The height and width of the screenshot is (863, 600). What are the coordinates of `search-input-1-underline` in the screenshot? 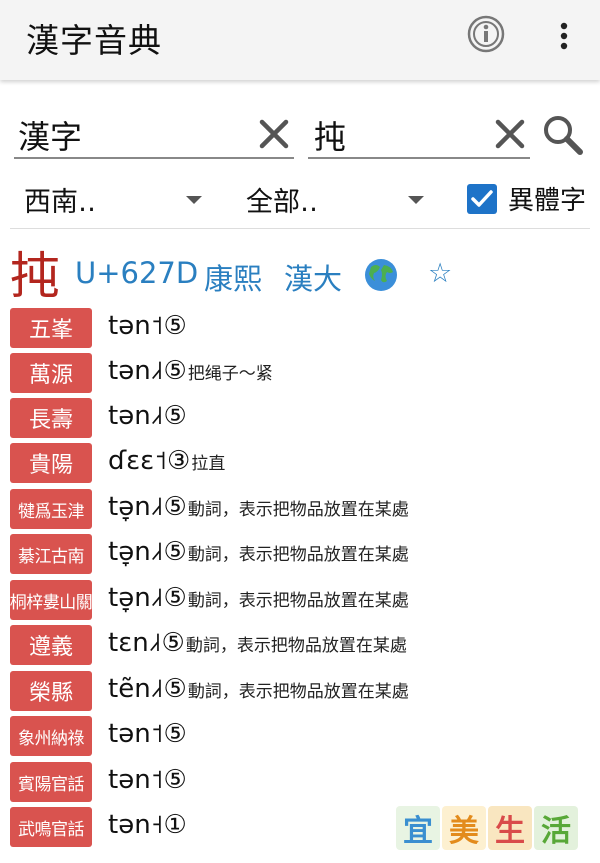 It's located at (154, 158).